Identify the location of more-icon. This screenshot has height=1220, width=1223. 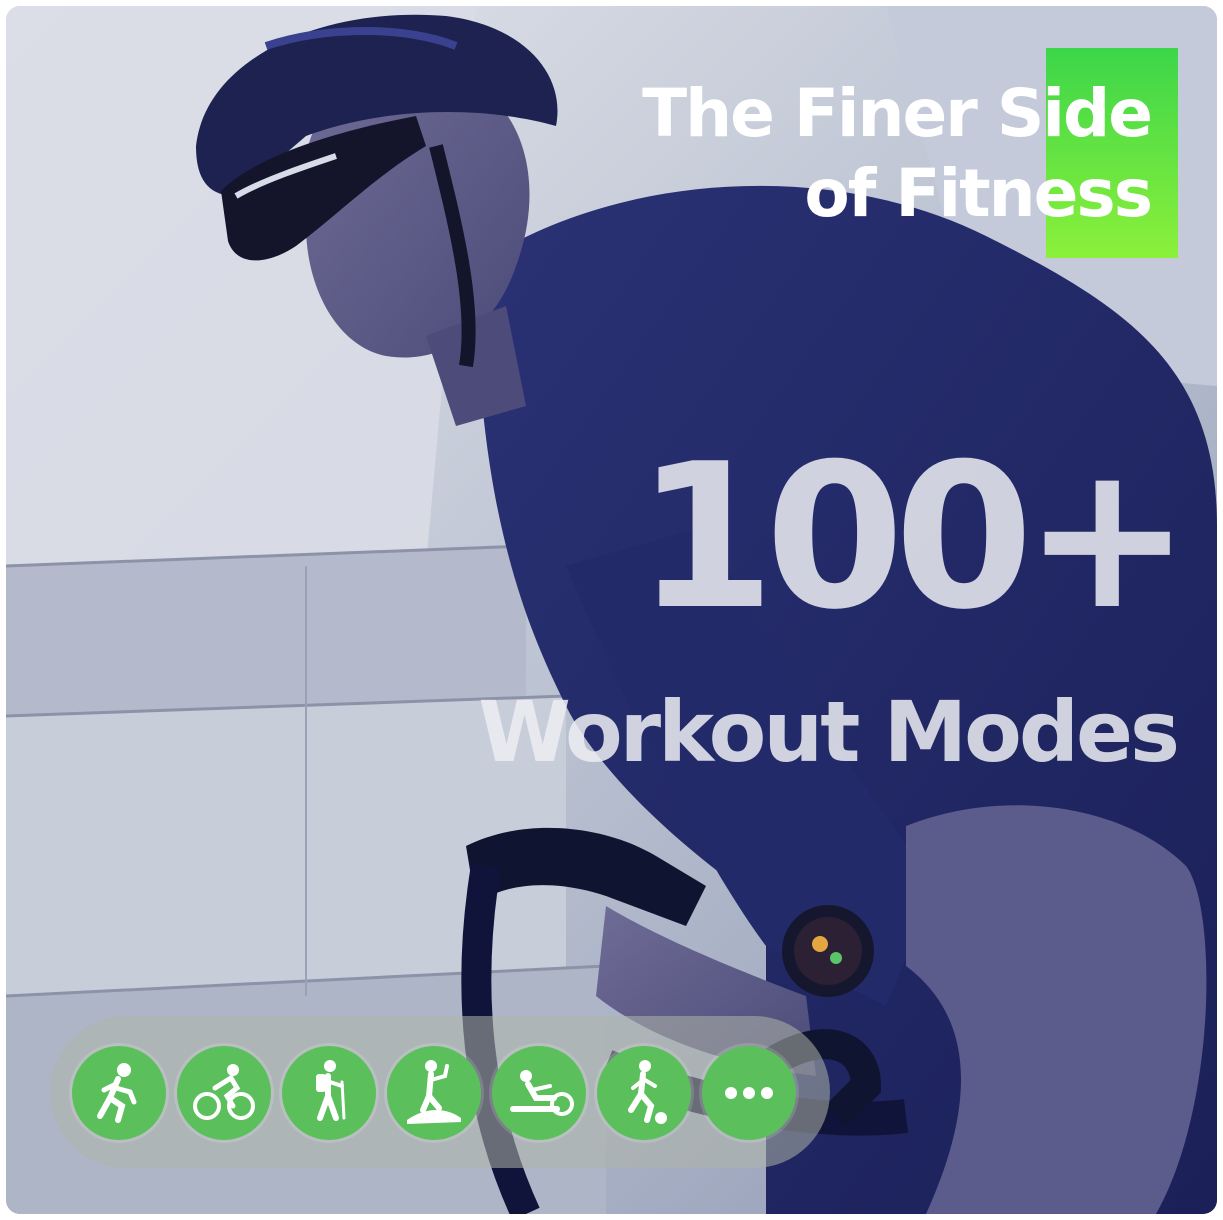
(749, 1093).